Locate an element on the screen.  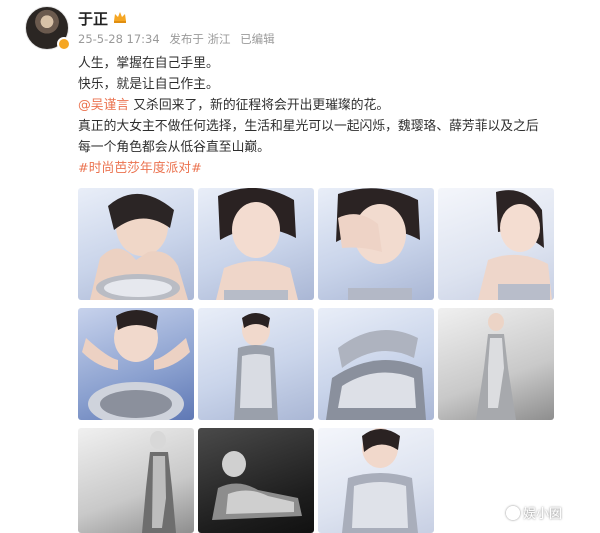
photo-1-figure is located at coordinates (139, 246).